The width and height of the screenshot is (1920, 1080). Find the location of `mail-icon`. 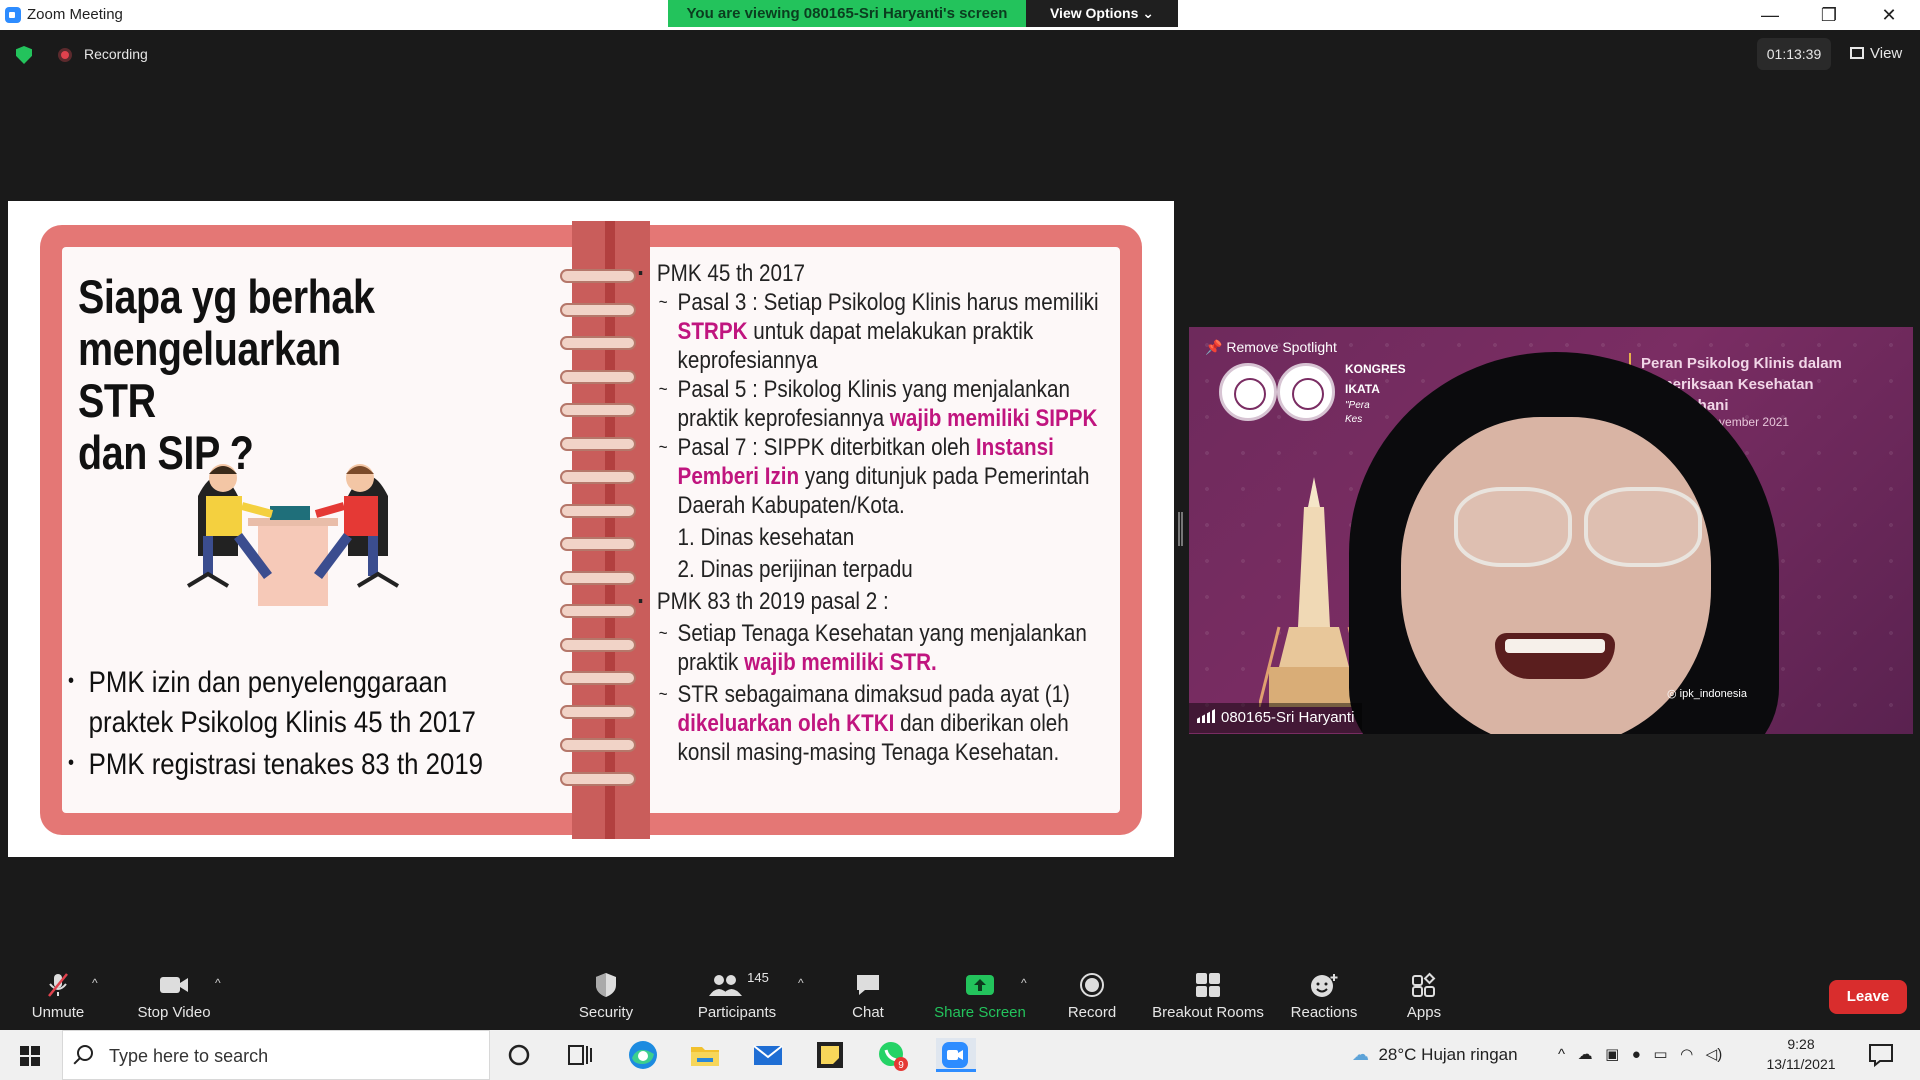

mail-icon is located at coordinates (768, 1055).